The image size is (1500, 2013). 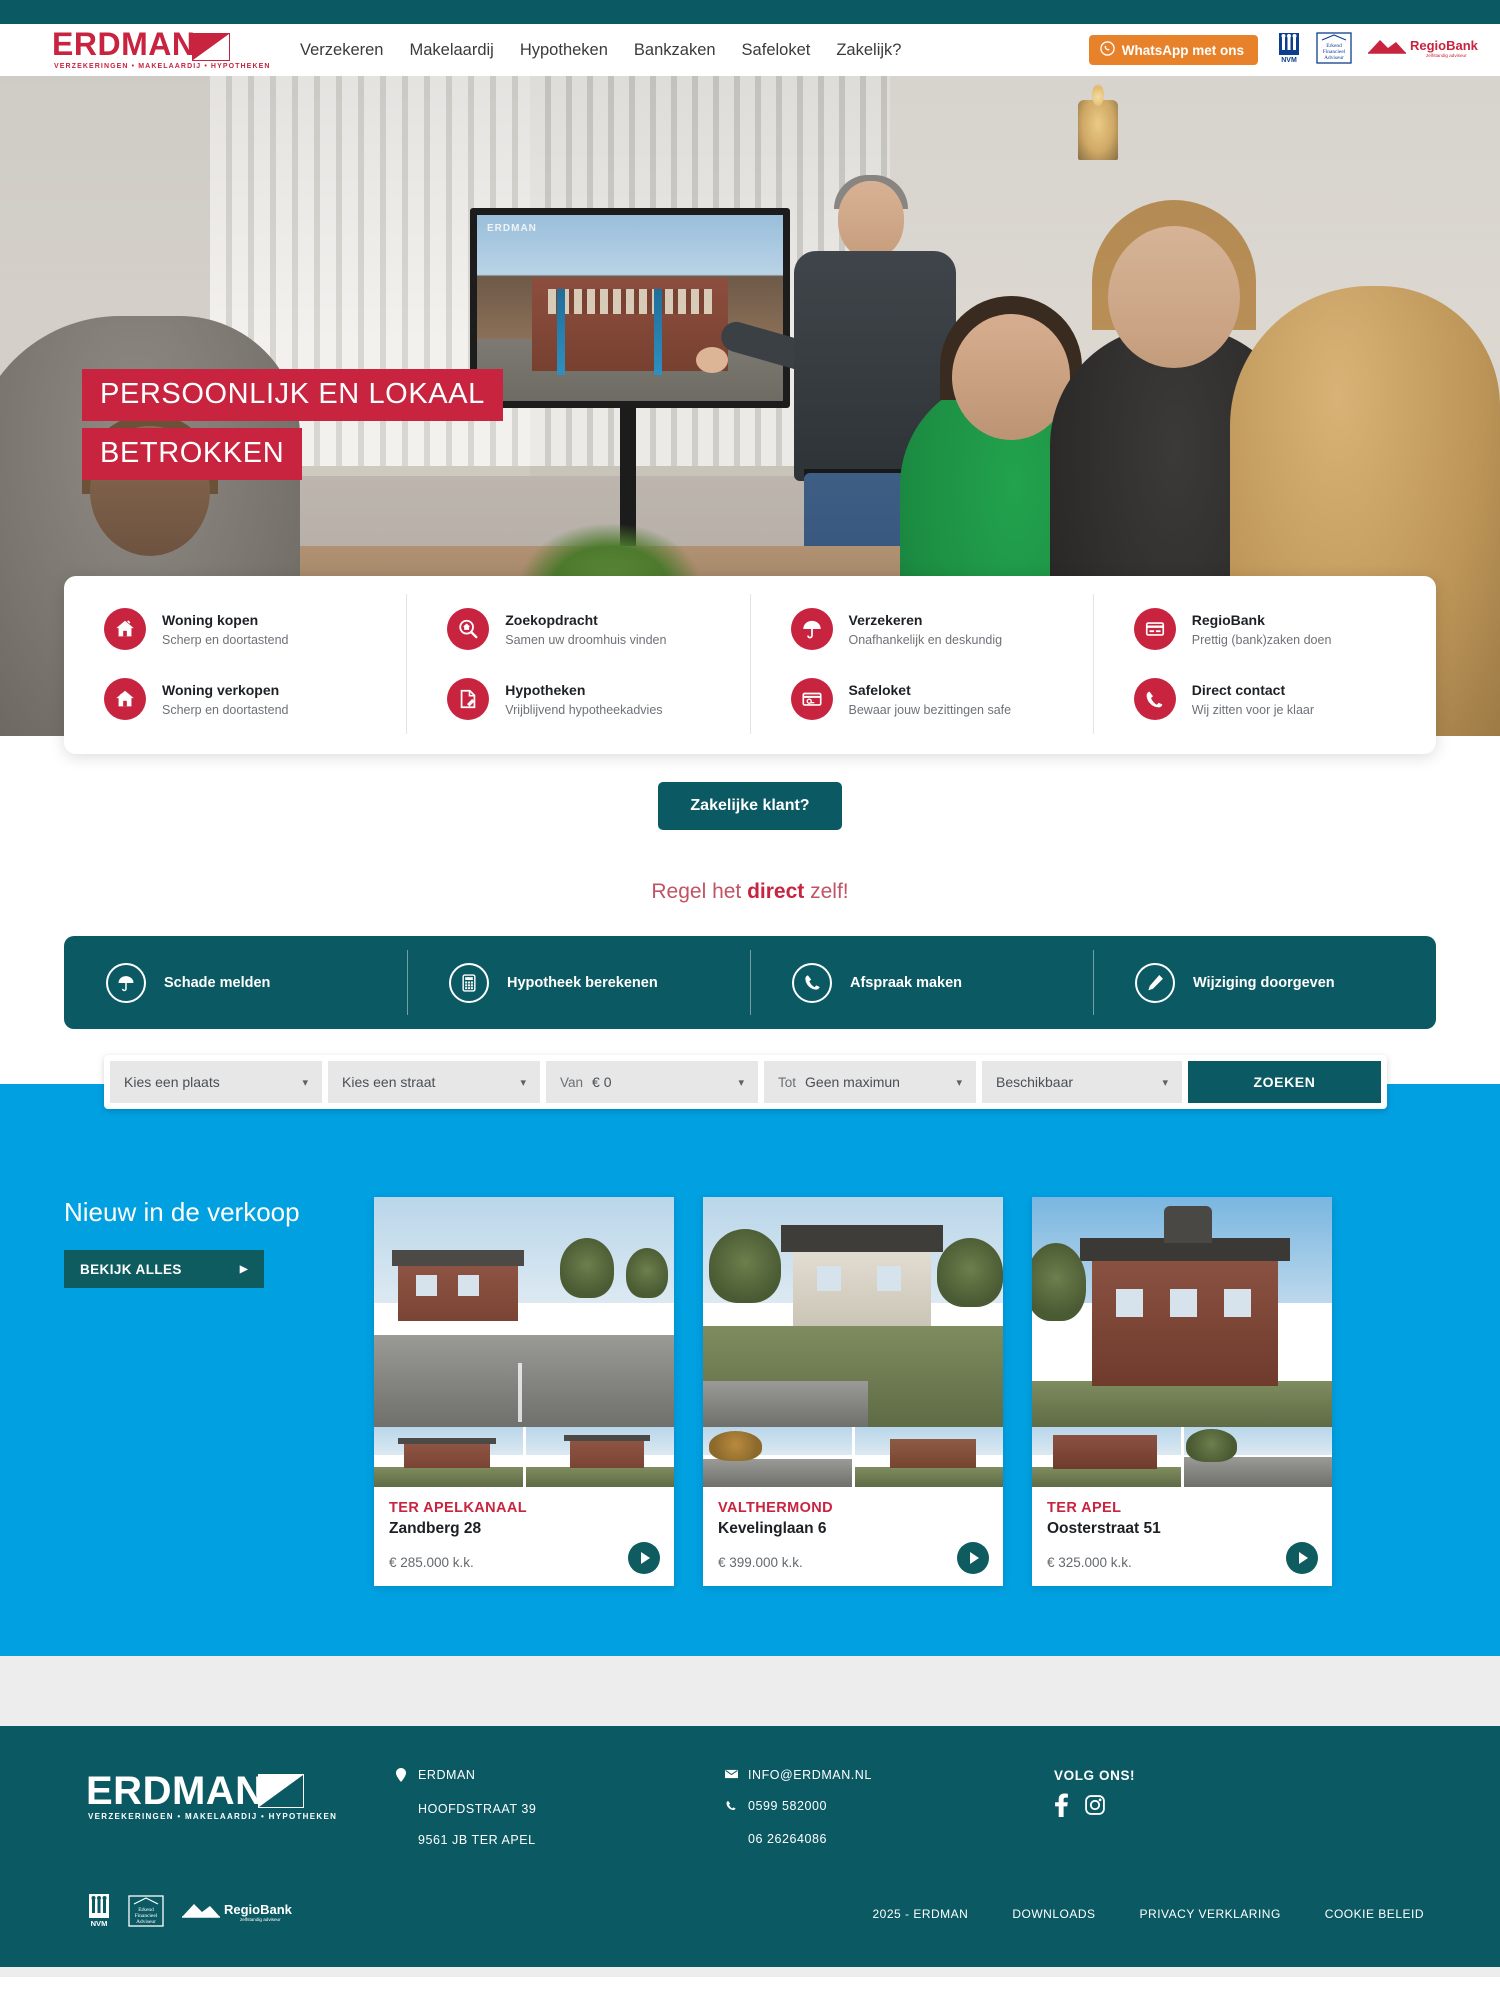 What do you see at coordinates (468, 699) in the screenshot?
I see `document-sign-icon` at bounding box center [468, 699].